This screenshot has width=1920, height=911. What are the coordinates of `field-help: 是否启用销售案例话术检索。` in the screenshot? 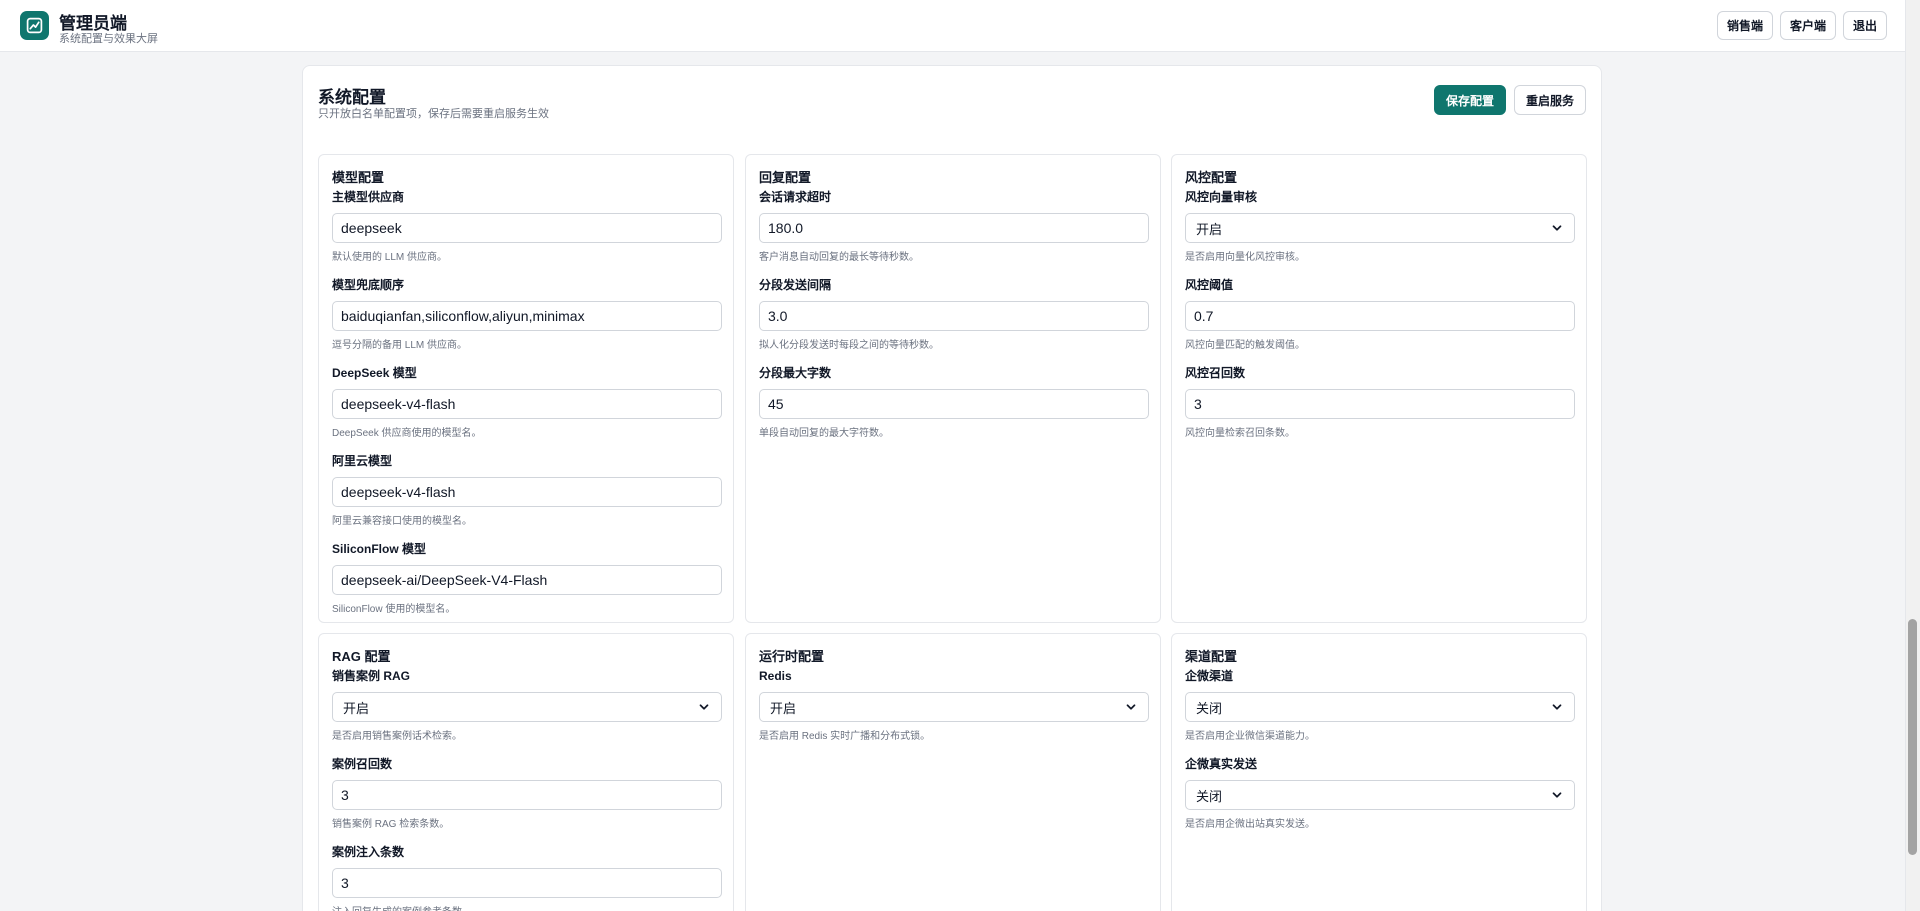 It's located at (397, 736).